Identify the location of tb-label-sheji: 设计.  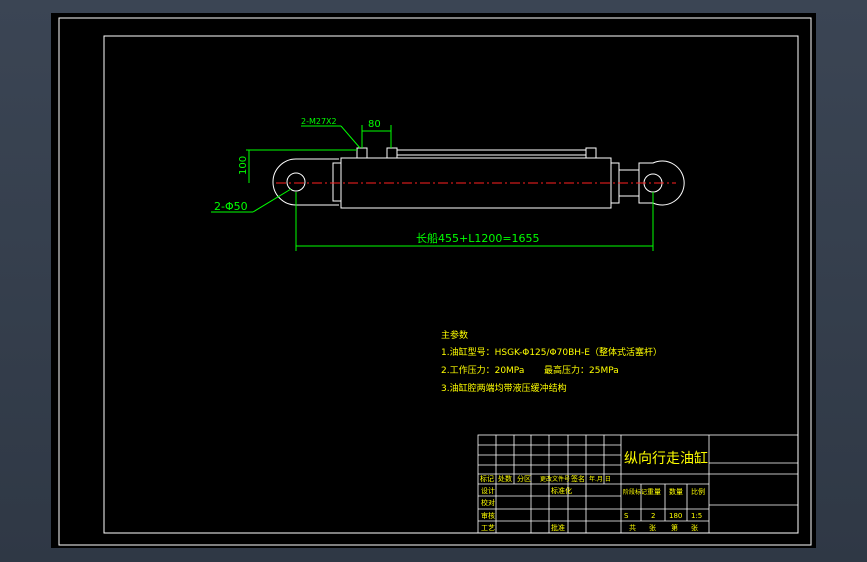
(488, 490).